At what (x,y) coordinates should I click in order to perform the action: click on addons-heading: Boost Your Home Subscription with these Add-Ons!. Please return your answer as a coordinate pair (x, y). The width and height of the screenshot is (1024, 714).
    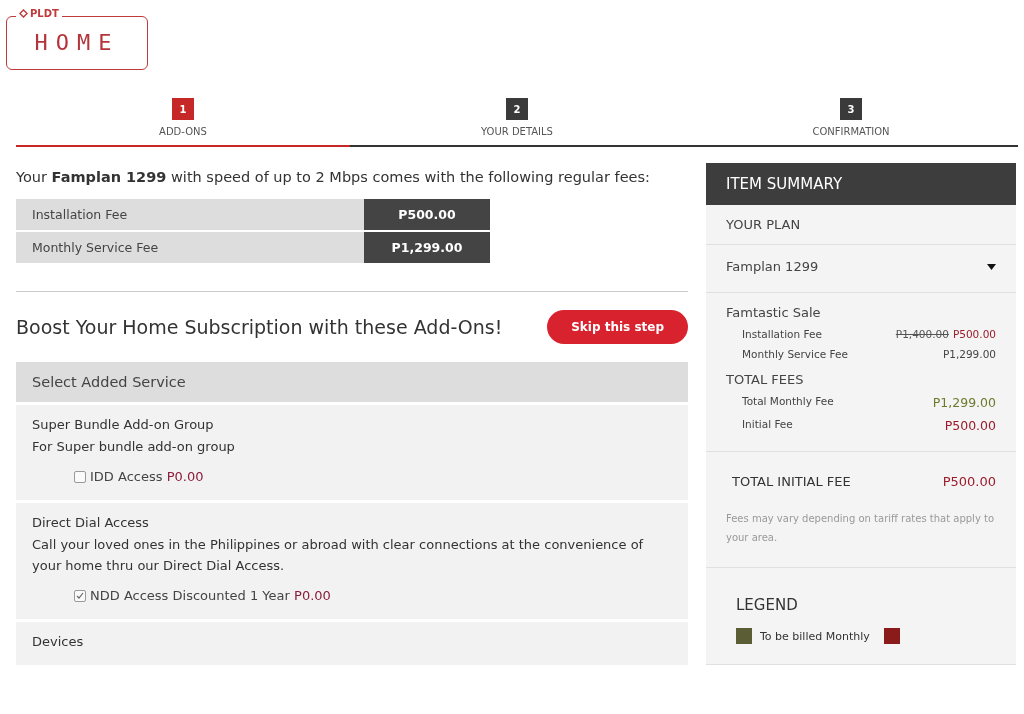
    Looking at the image, I should click on (259, 327).